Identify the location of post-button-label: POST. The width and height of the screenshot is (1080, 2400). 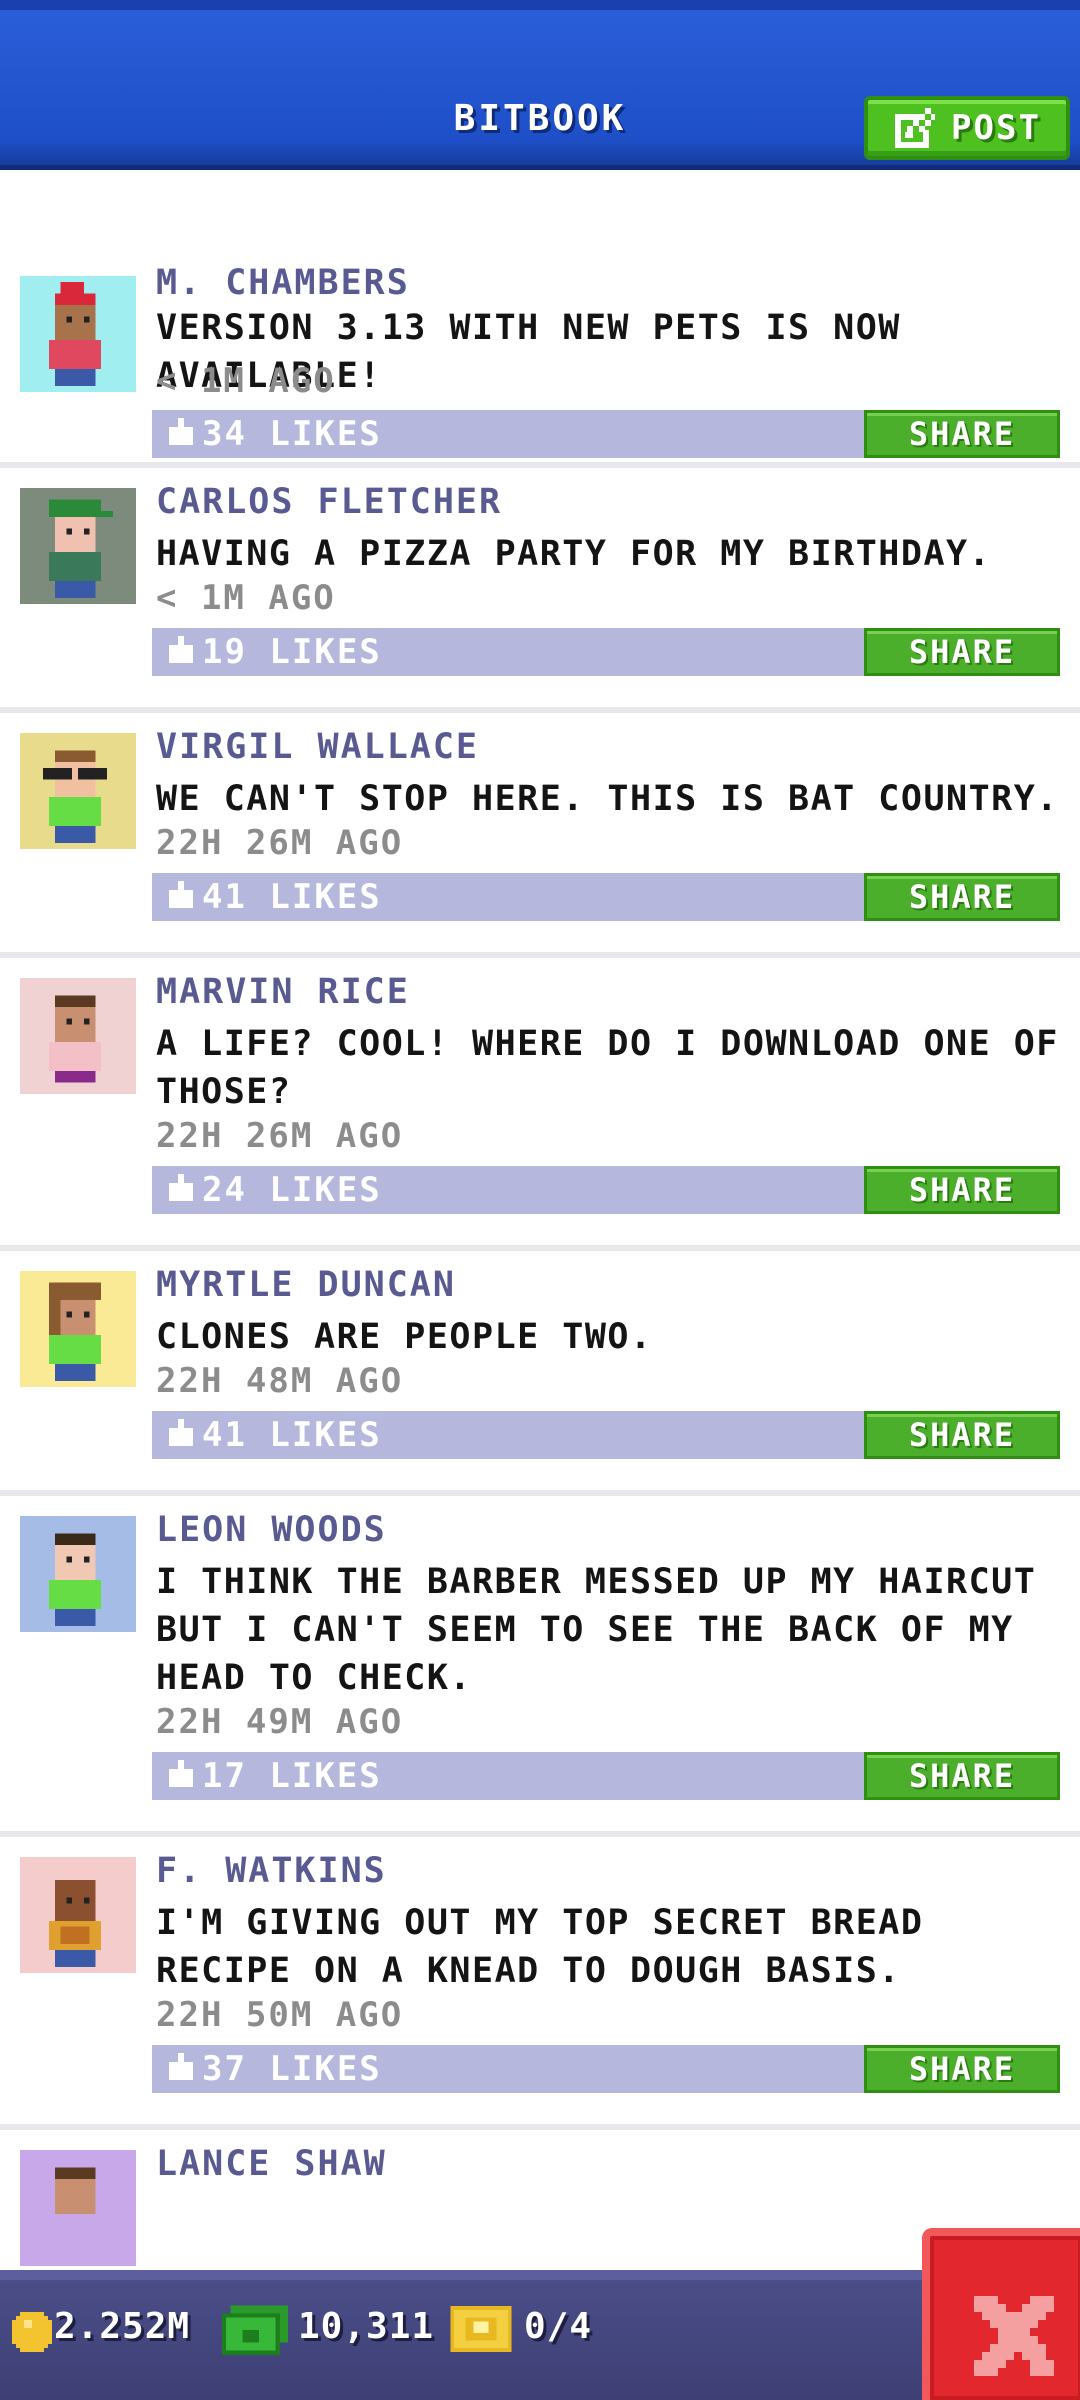
(996, 128).